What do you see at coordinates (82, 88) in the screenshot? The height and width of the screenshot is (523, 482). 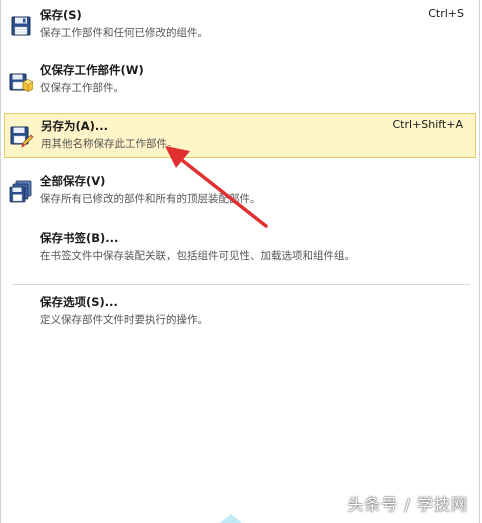 I see `menu-item-description: 仅保存工作部件。` at bounding box center [82, 88].